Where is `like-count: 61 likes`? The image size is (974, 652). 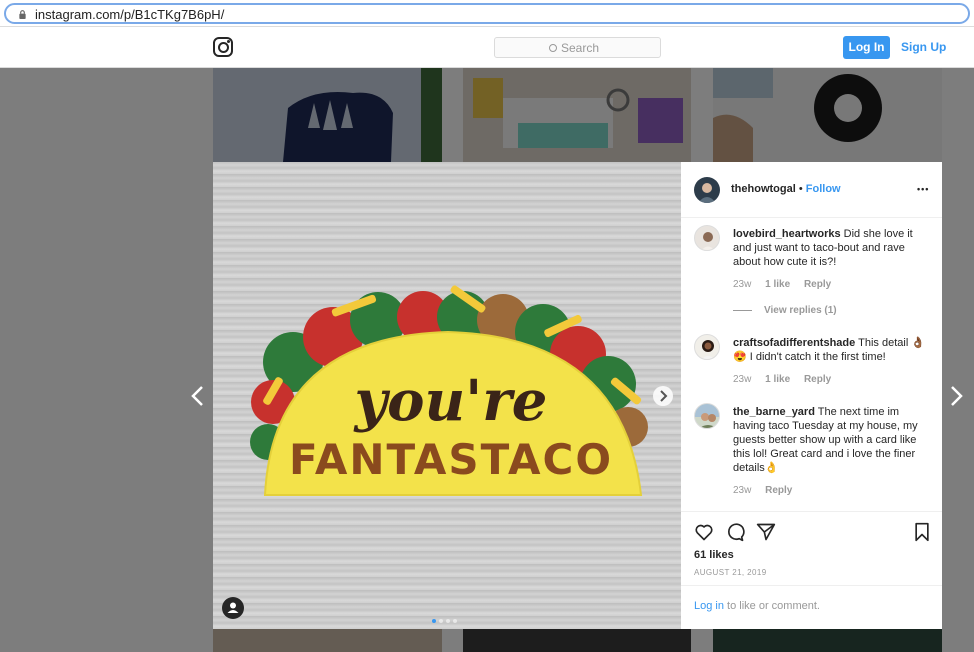 like-count: 61 likes is located at coordinates (714, 555).